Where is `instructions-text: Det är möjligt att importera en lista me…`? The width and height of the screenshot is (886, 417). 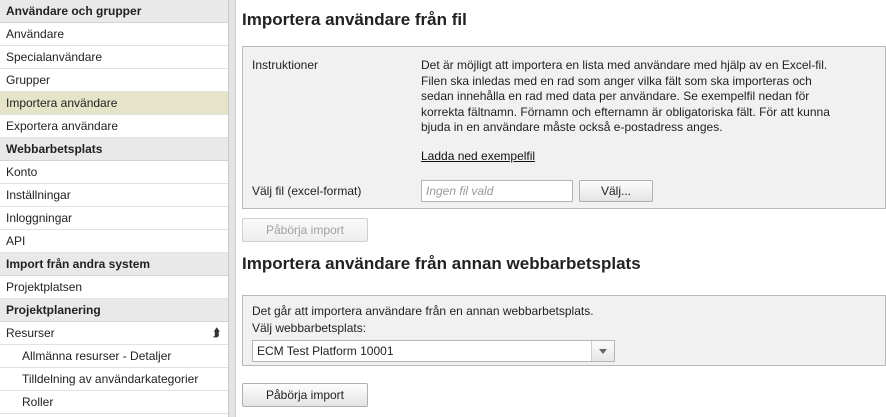
instructions-text: Det är möjligt att importera en lista me… is located at coordinates (625, 96).